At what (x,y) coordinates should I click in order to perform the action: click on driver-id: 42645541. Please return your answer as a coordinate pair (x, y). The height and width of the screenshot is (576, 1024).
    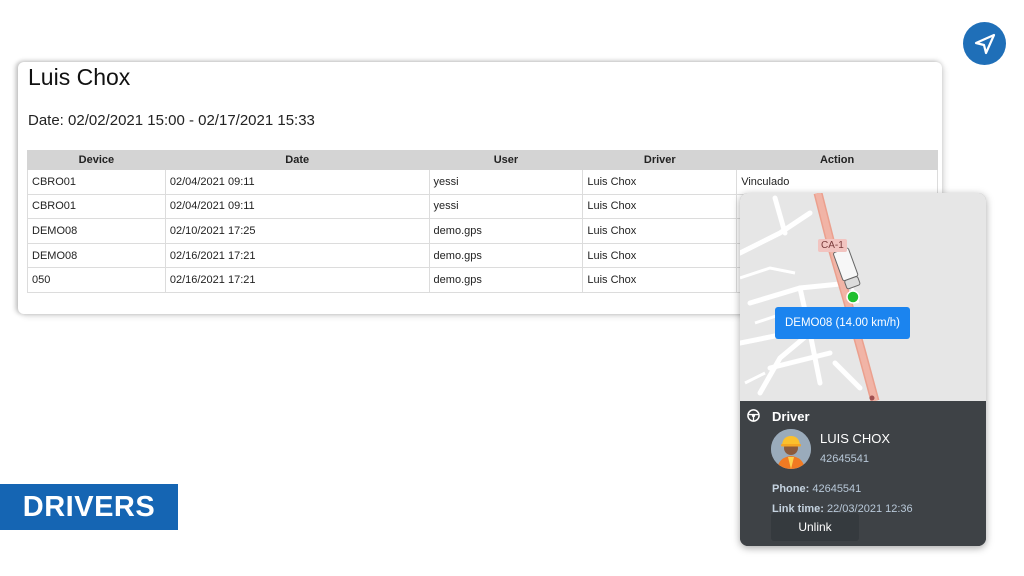
    Looking at the image, I should click on (844, 459).